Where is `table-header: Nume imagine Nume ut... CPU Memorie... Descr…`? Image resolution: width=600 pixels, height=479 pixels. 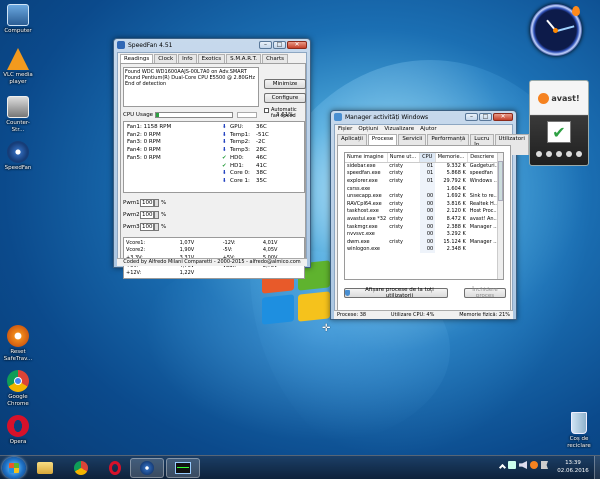
table-header: Nume imagine Nume ut... CPU Memorie... Descr… is located at coordinates (424, 158).